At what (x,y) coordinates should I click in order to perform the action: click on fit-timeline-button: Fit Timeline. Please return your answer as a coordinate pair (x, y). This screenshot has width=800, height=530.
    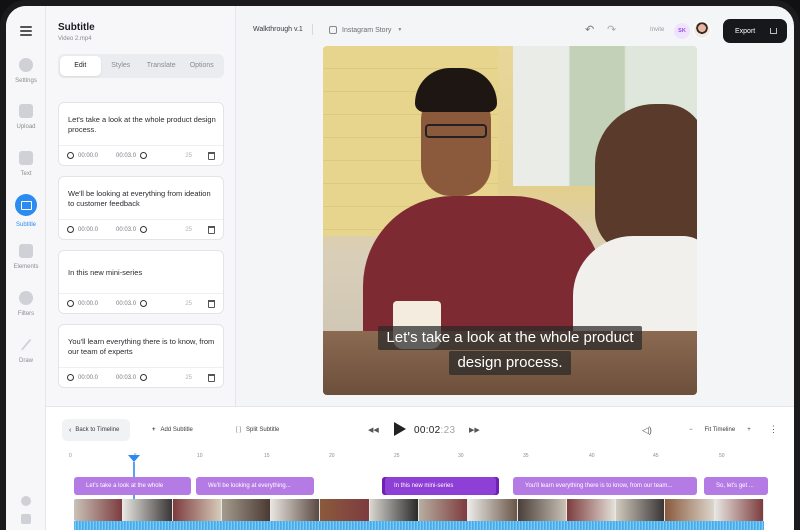
    Looking at the image, I should click on (720, 430).